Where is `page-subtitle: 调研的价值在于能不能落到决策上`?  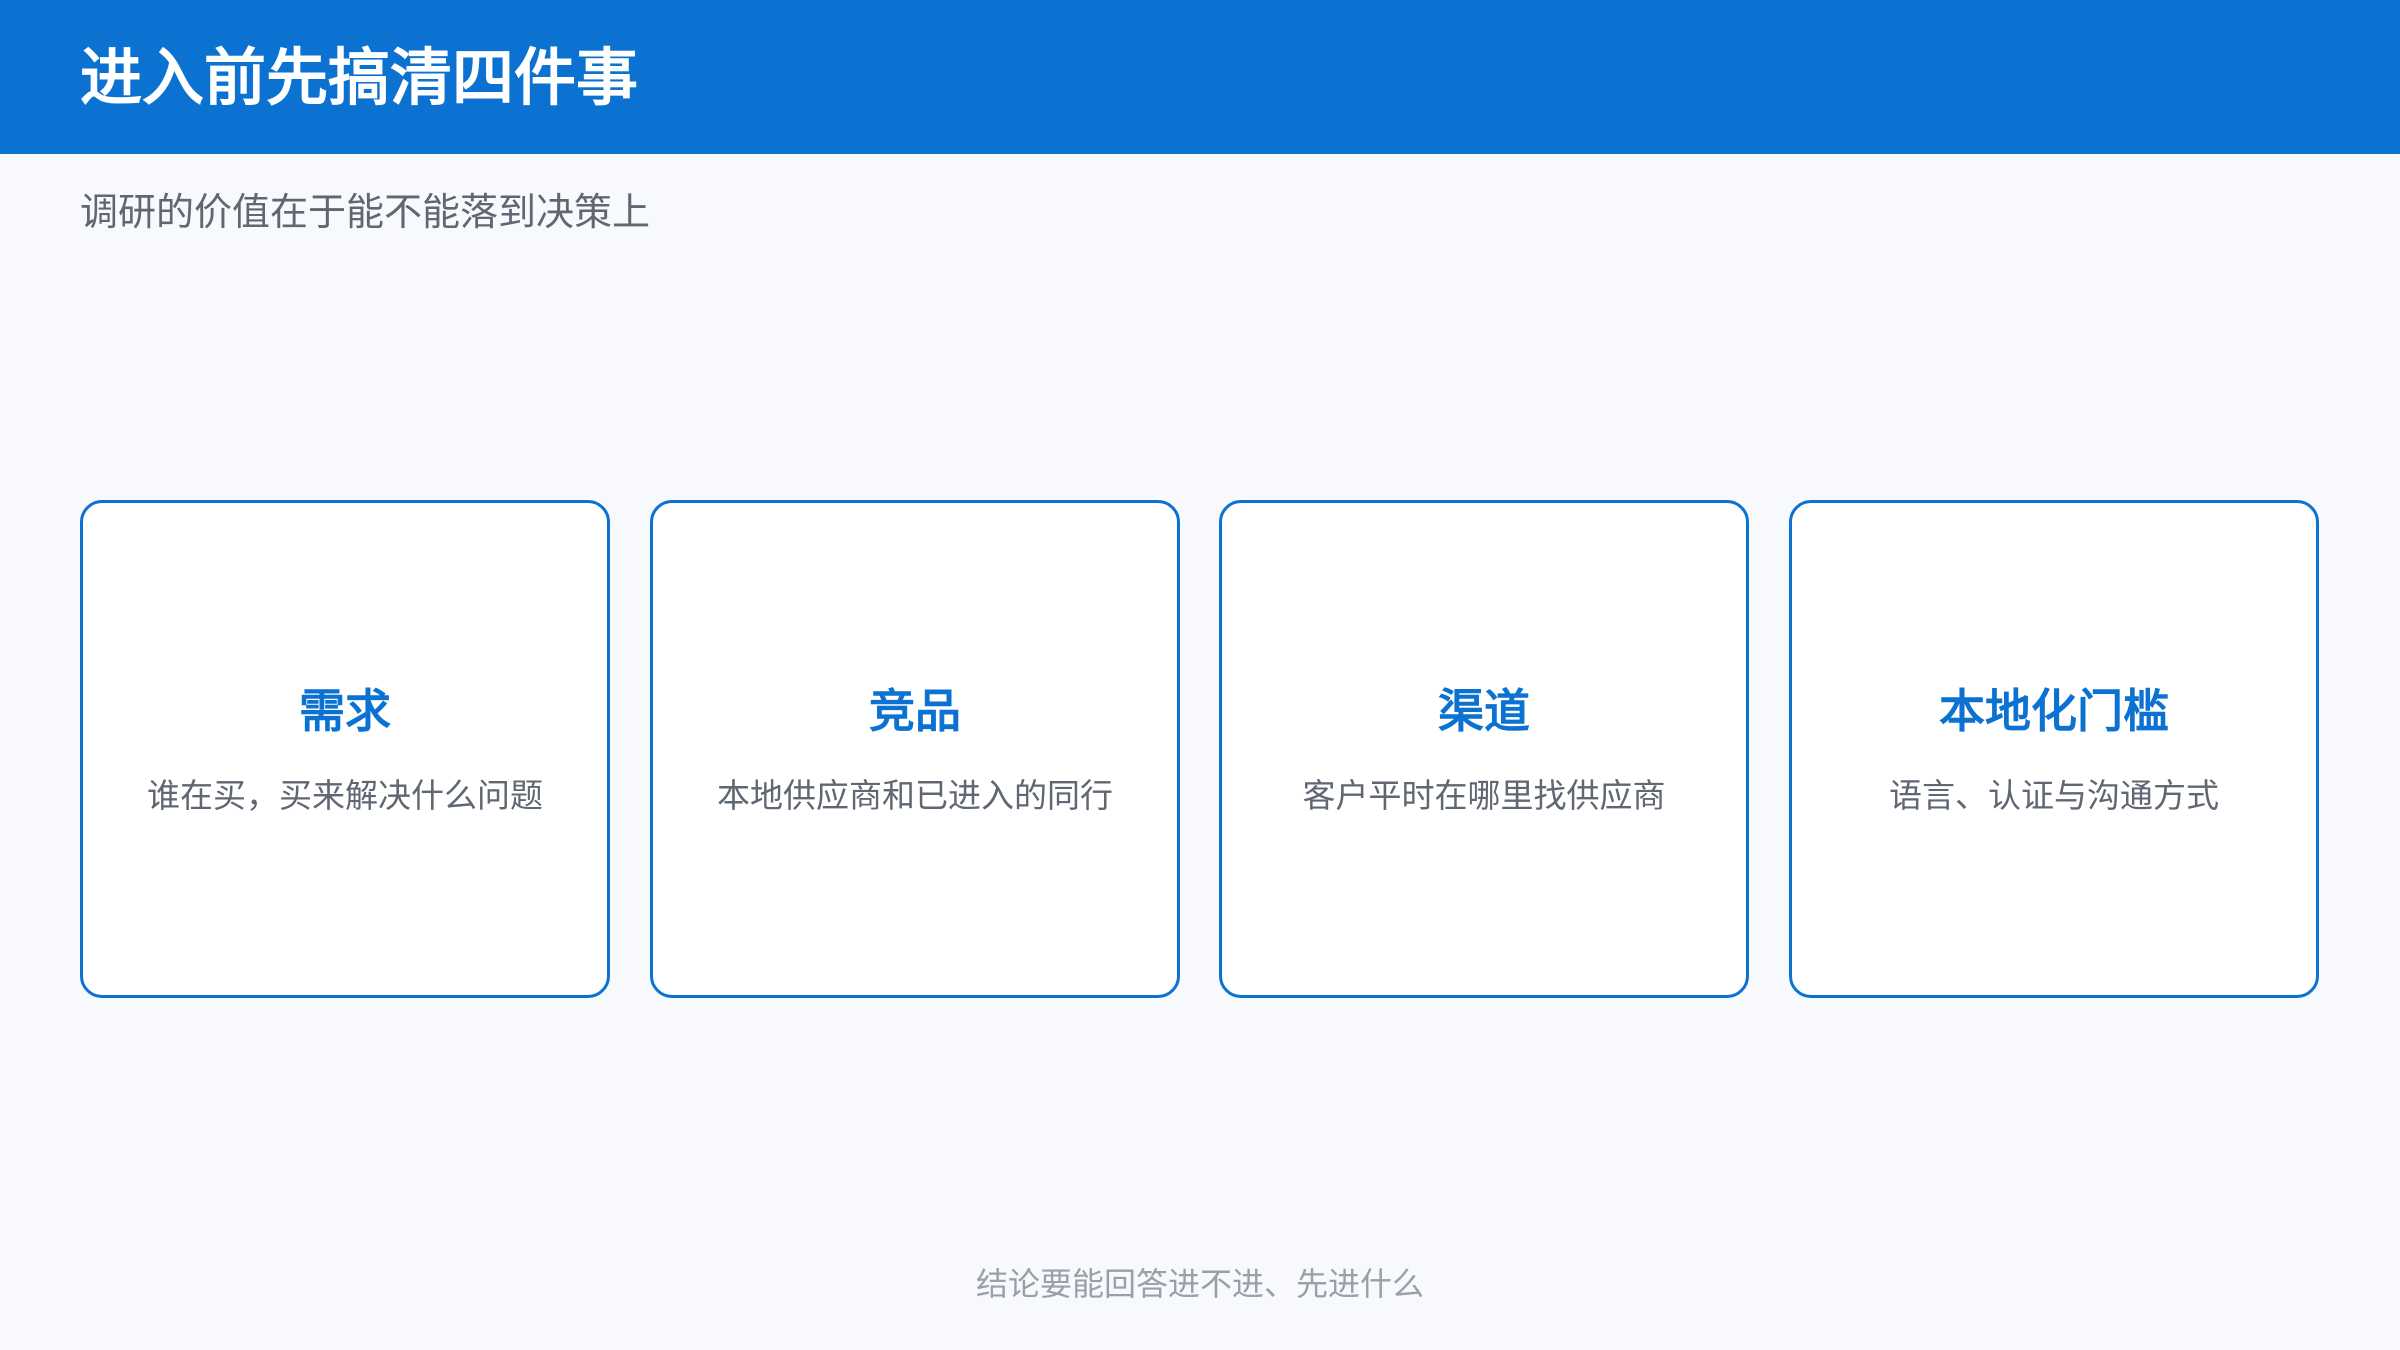
page-subtitle: 调研的价值在于能不能落到决策上 is located at coordinates (365, 212).